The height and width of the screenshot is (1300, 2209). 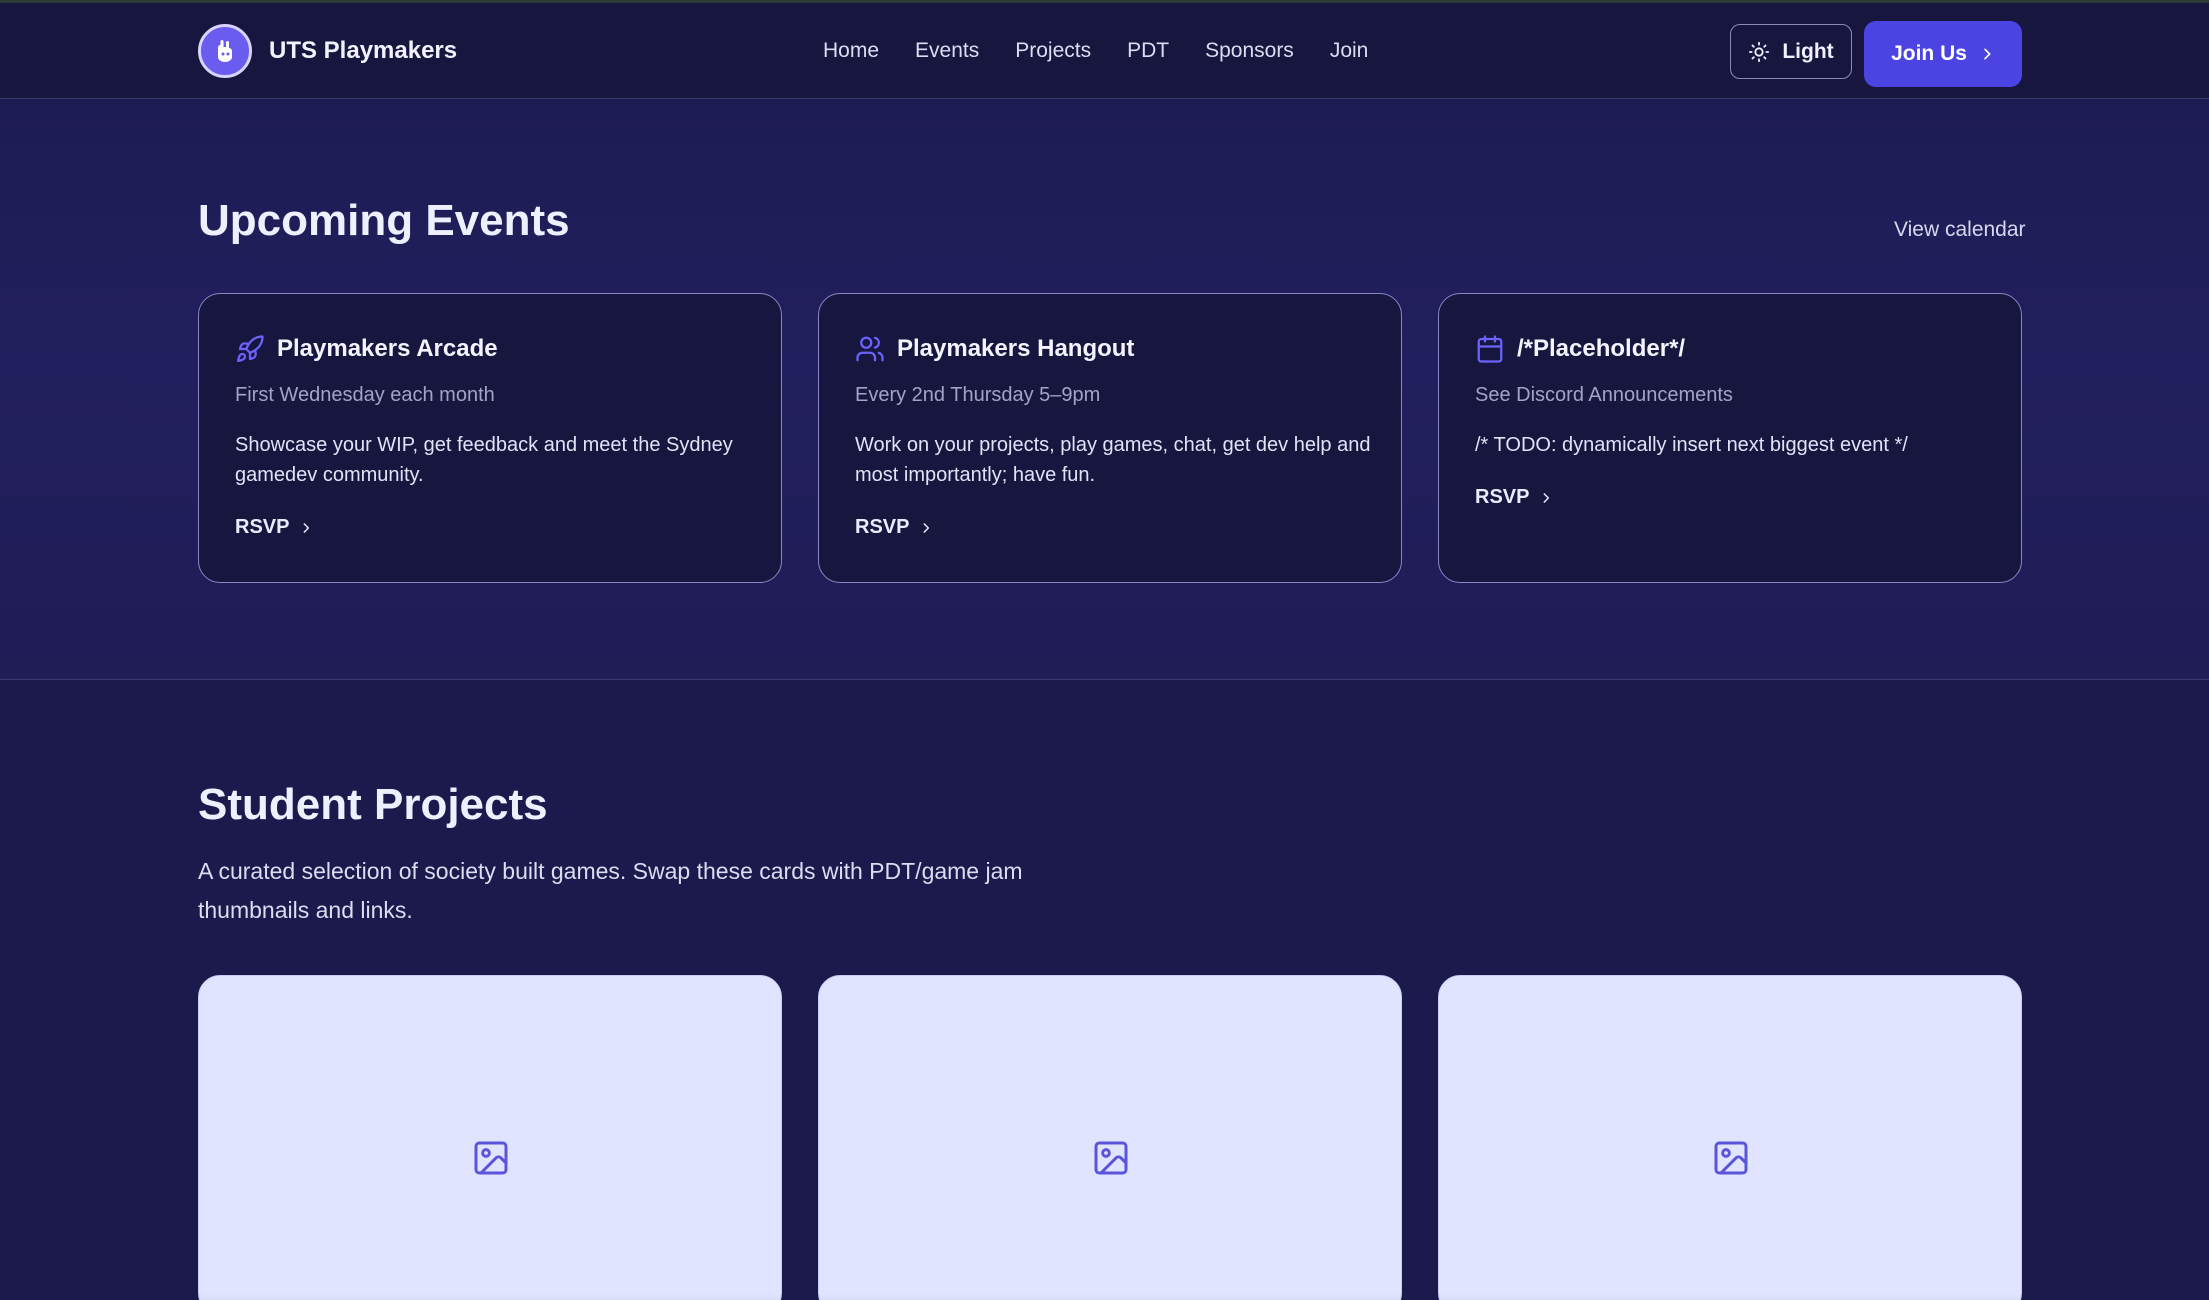 What do you see at coordinates (384, 220) in the screenshot?
I see `events-heading: Upcoming Events` at bounding box center [384, 220].